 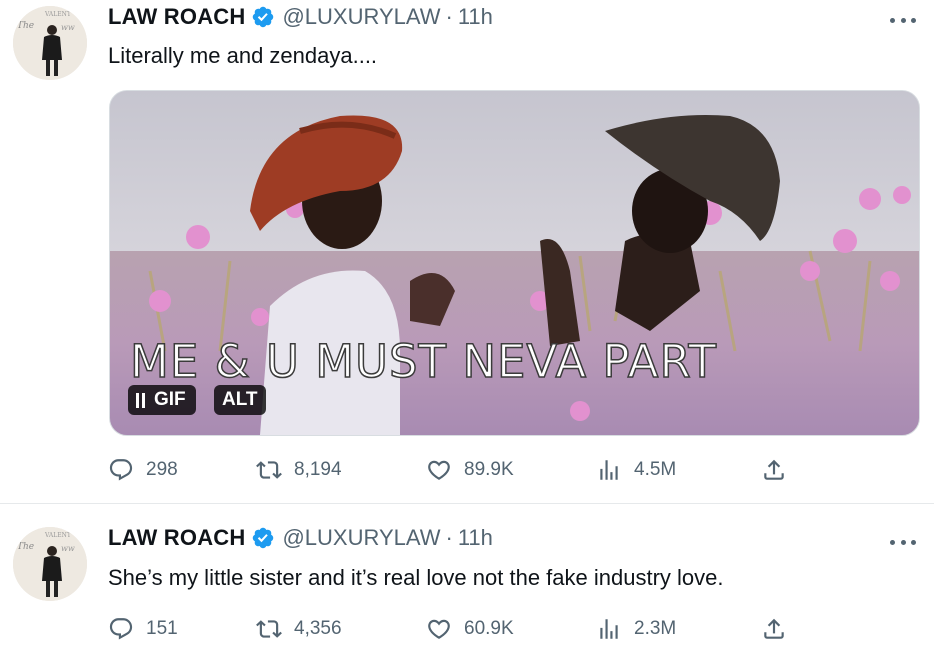 What do you see at coordinates (423, 361) in the screenshot?
I see `gif-caption: ME & U MUST NEVA PART` at bounding box center [423, 361].